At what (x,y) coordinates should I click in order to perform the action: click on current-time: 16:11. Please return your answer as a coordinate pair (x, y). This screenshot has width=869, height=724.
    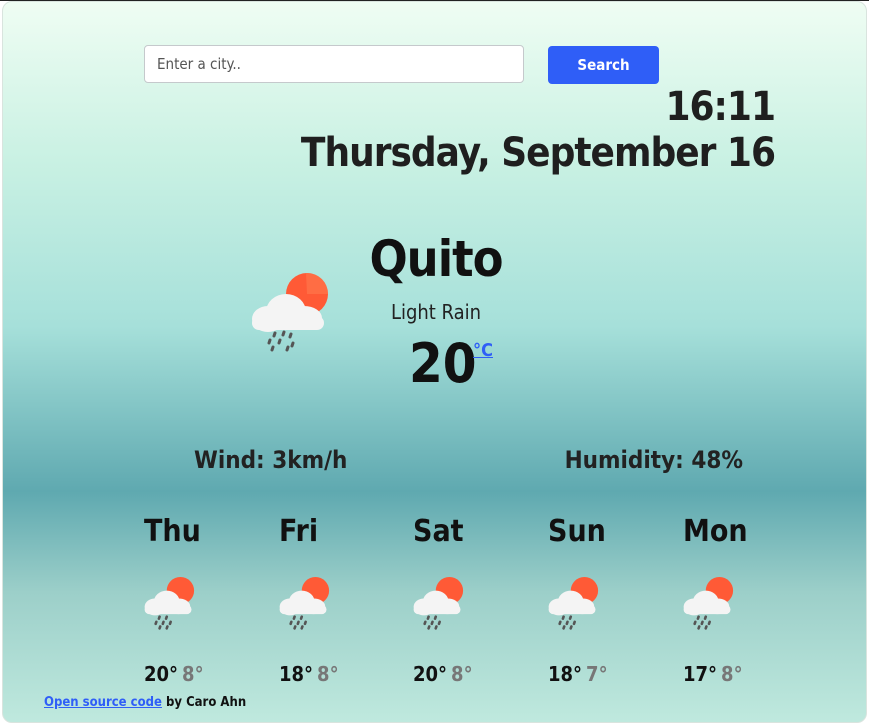
    Looking at the image, I should click on (720, 107).